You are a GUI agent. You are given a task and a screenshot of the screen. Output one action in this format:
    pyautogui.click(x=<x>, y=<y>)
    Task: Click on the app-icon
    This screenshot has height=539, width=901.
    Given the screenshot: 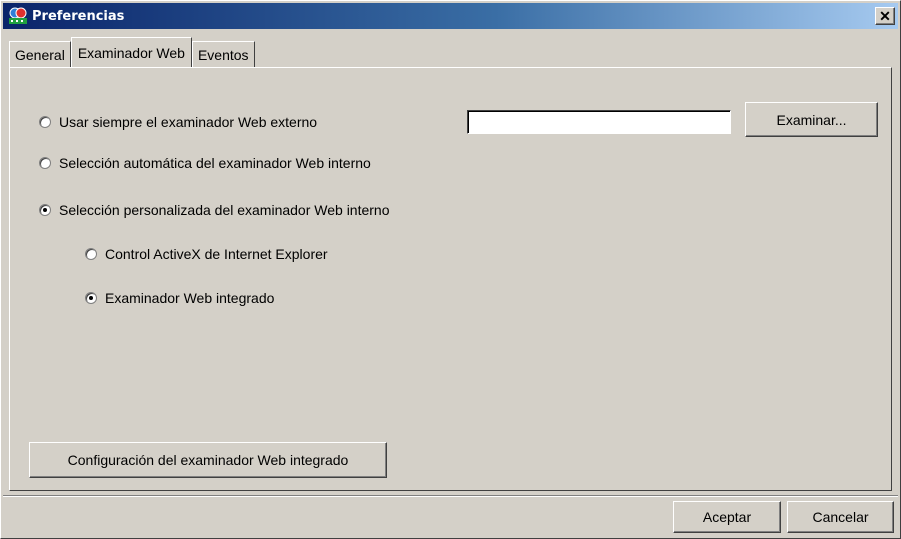 What is the action you would take?
    pyautogui.click(x=18, y=16)
    